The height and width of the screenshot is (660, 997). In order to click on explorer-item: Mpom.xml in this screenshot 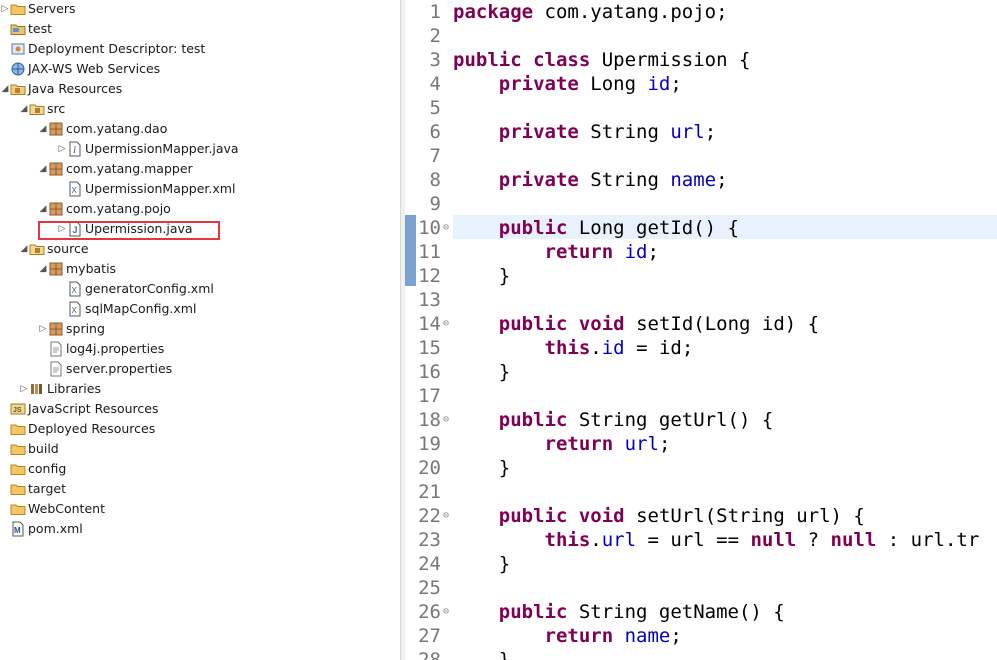, I will do `click(200, 529)`.